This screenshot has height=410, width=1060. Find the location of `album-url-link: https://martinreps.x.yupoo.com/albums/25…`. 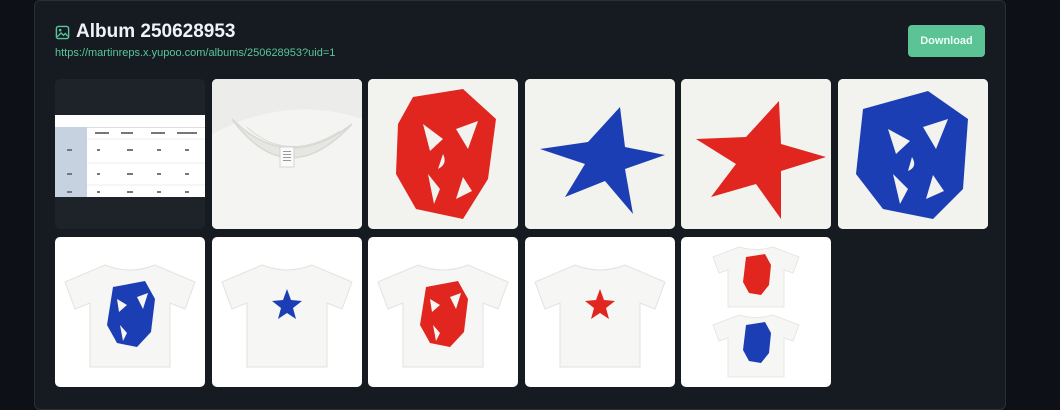

album-url-link: https://martinreps.x.yupoo.com/albums/25… is located at coordinates (520, 53).